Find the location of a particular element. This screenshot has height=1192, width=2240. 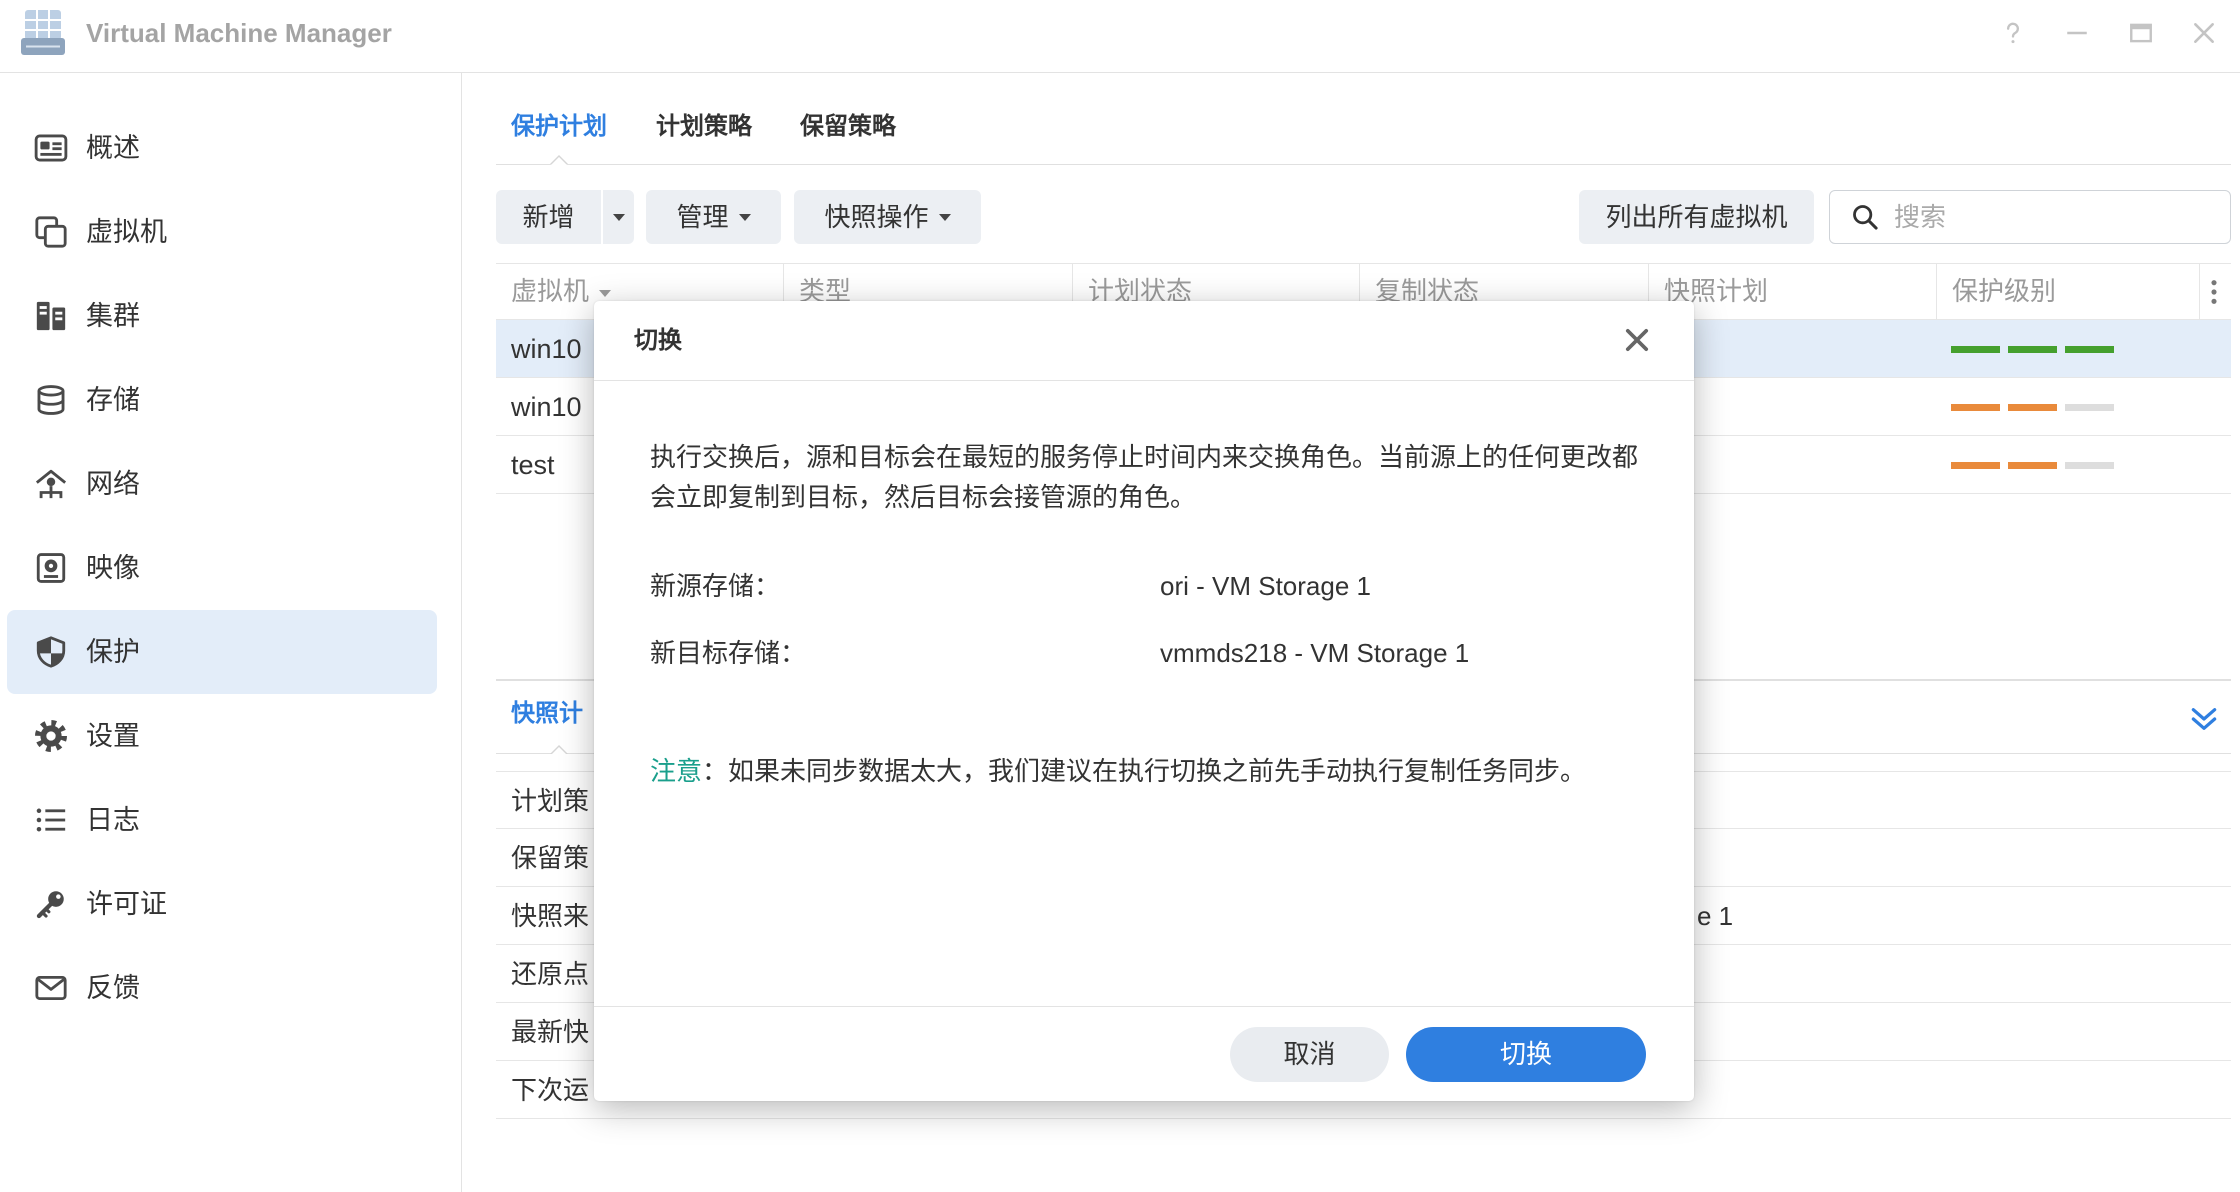

sidebar-item-label: 日志 is located at coordinates (113, 820).